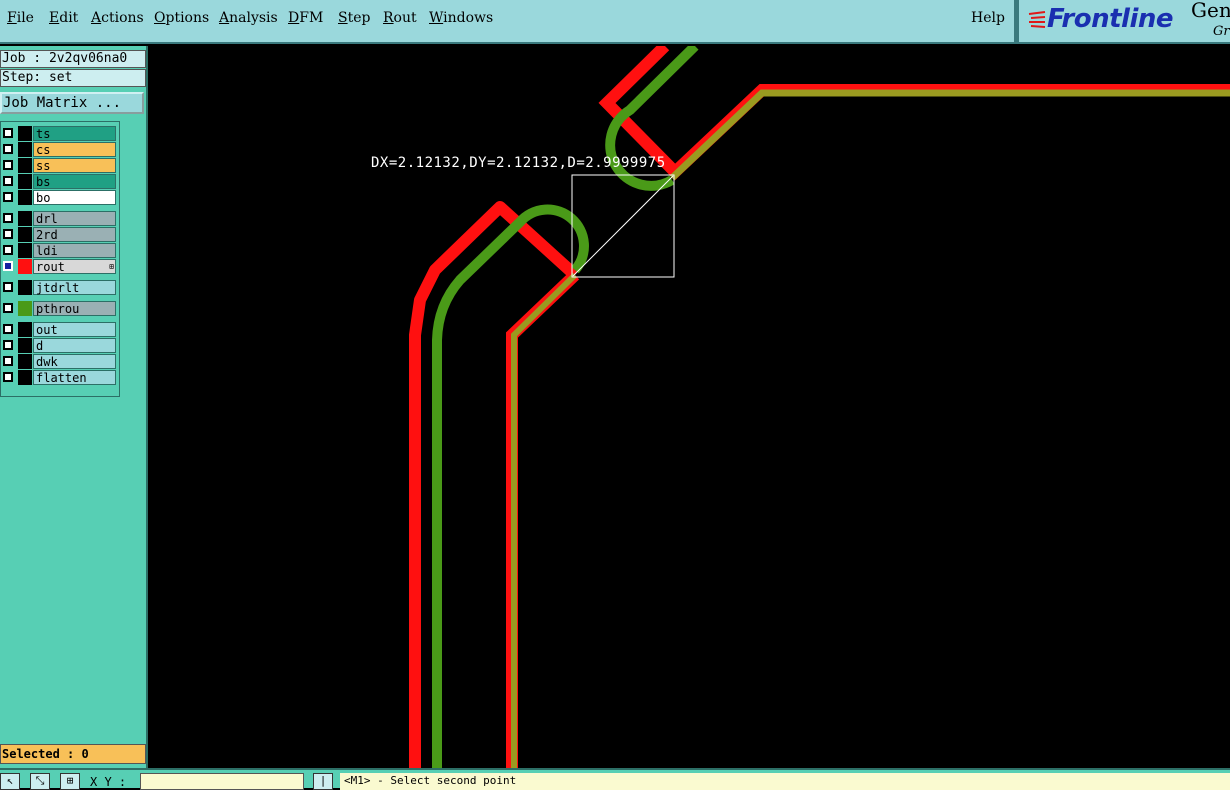 This screenshot has width=1230, height=790. I want to click on layer-name: jtdrlt, so click(74, 287).